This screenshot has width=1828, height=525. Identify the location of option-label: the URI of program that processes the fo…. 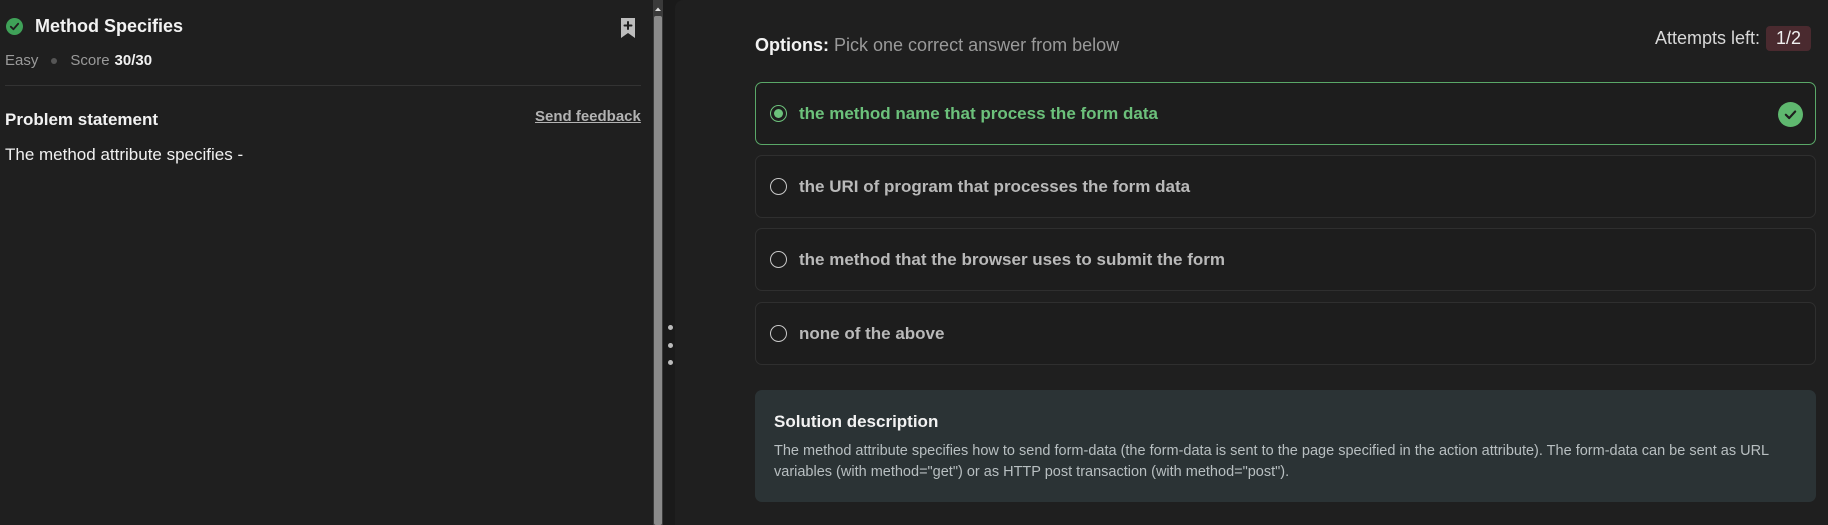
(995, 186).